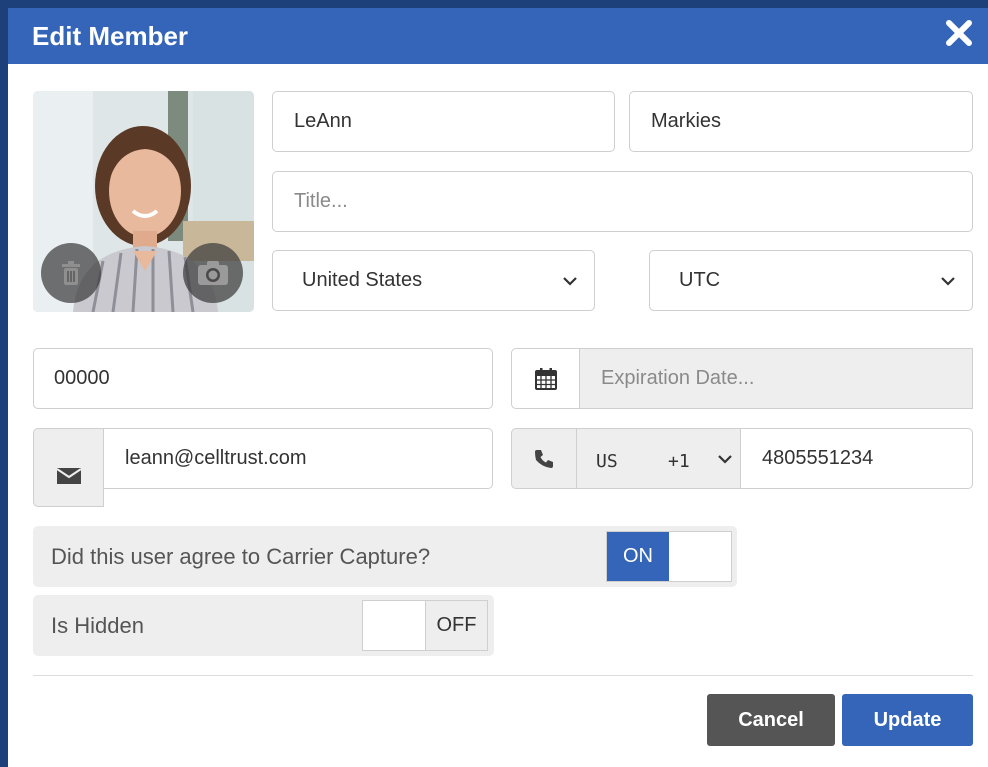 This screenshot has width=988, height=767. I want to click on phone-country-value: US, so click(607, 461).